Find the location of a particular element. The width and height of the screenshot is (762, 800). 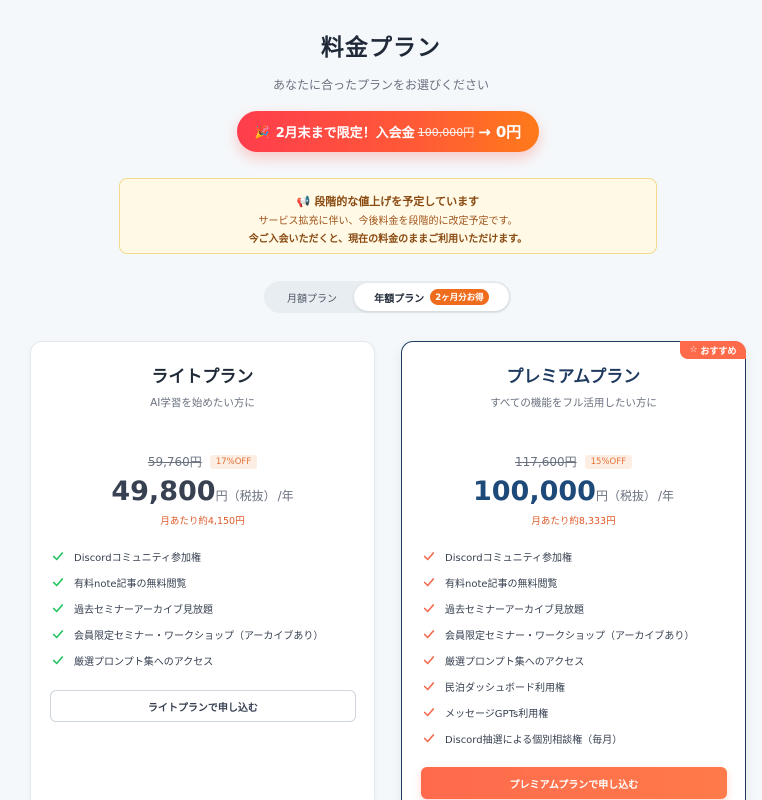

tab-monthly-plan: 月額プラン is located at coordinates (312, 297).